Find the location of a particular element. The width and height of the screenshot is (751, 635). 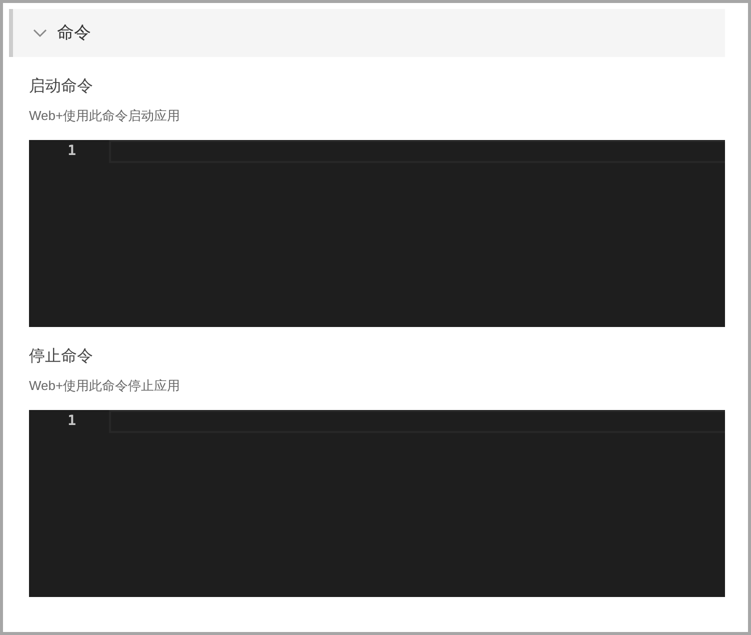

field-description: Web+使用此命令启动应用 is located at coordinates (105, 116).